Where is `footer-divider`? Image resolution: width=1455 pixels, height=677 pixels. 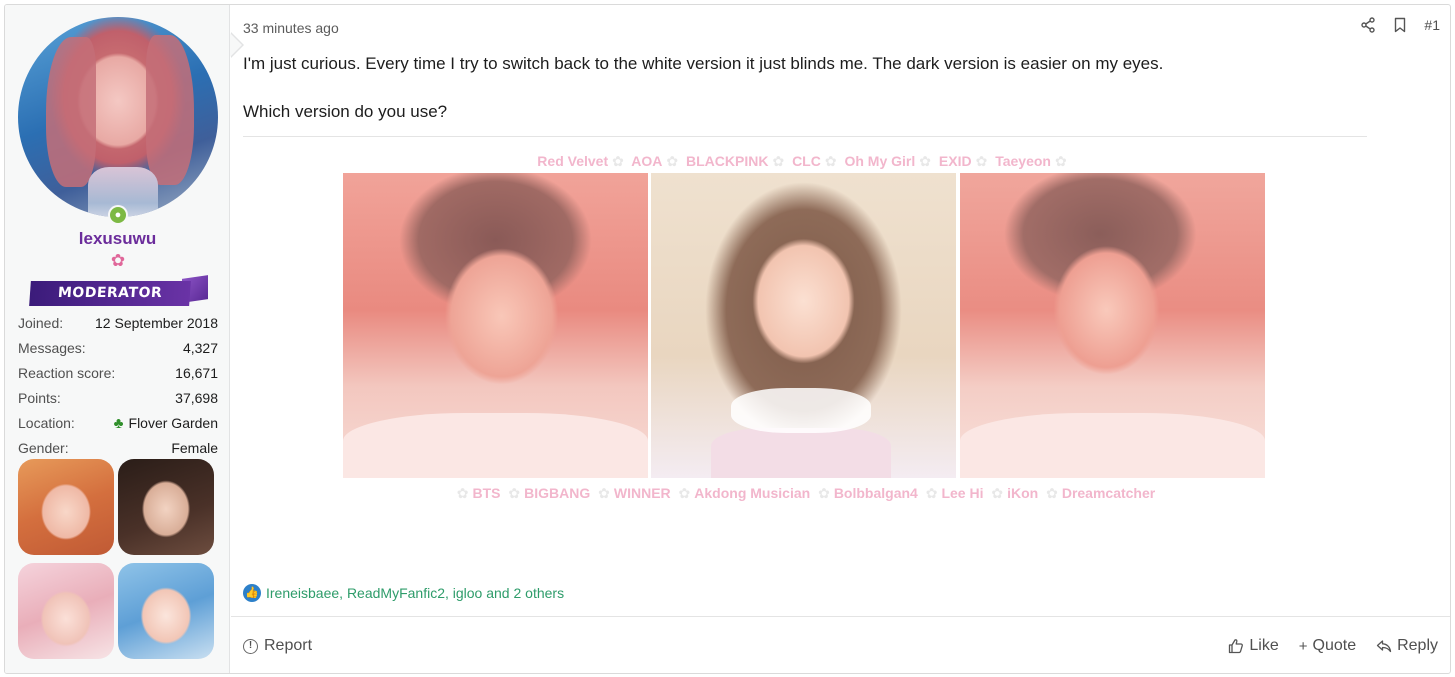
footer-divider is located at coordinates (840, 616).